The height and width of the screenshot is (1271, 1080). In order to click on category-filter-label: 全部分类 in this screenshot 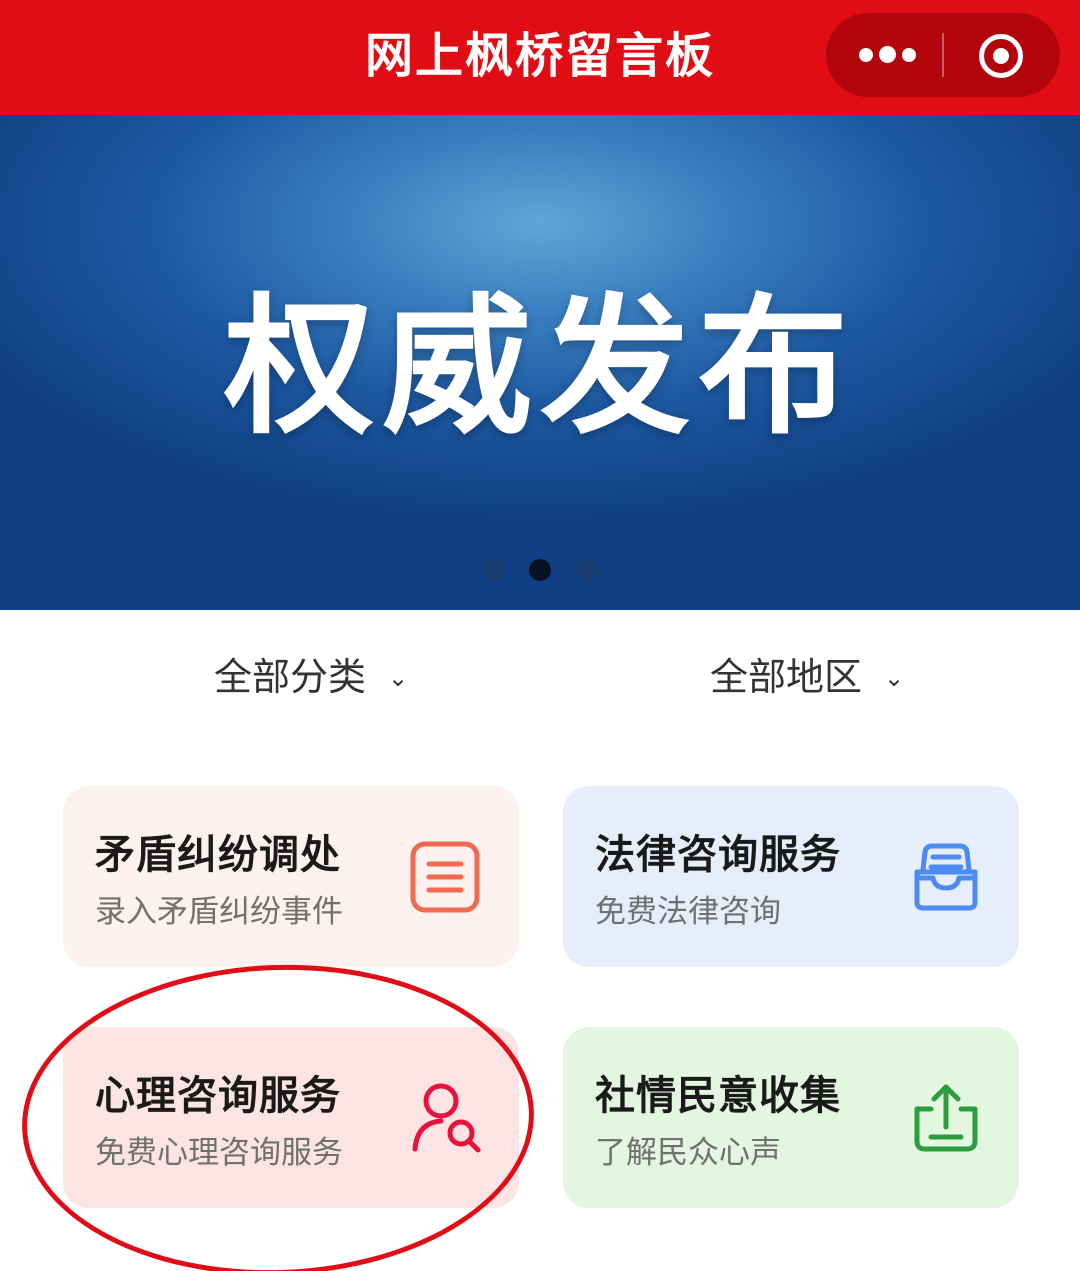, I will do `click(290, 677)`.